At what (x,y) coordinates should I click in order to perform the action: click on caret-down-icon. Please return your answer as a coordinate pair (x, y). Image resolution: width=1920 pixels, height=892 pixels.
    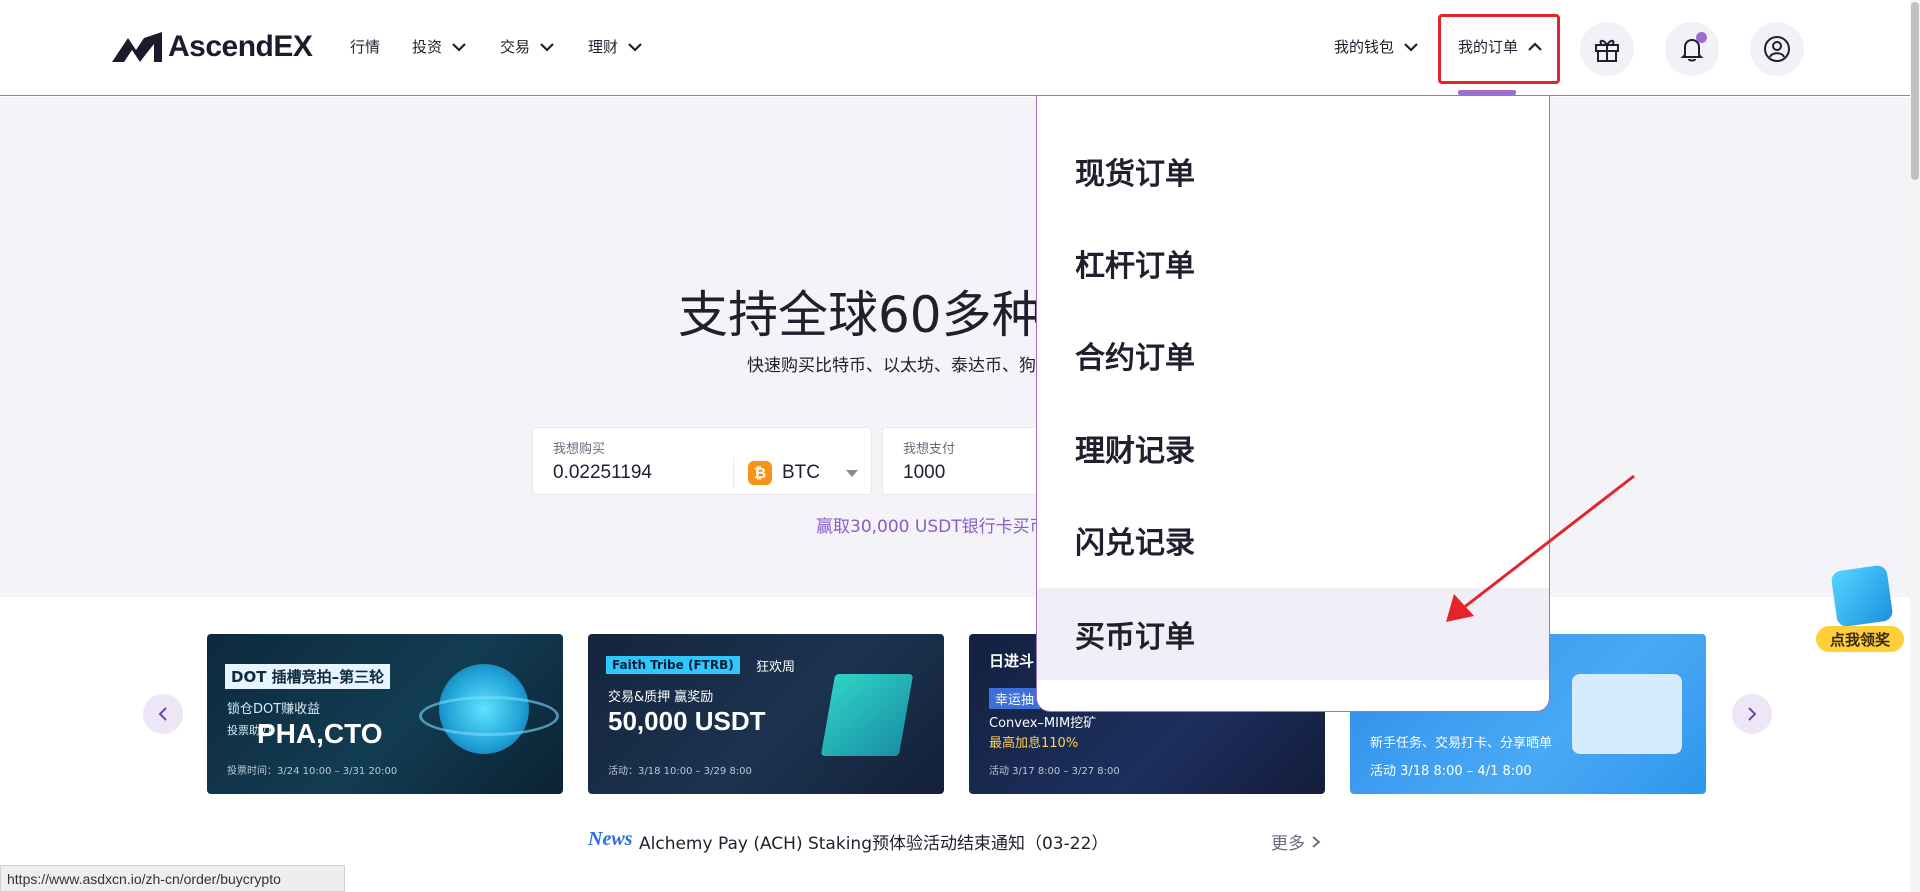
    Looking at the image, I should click on (852, 473).